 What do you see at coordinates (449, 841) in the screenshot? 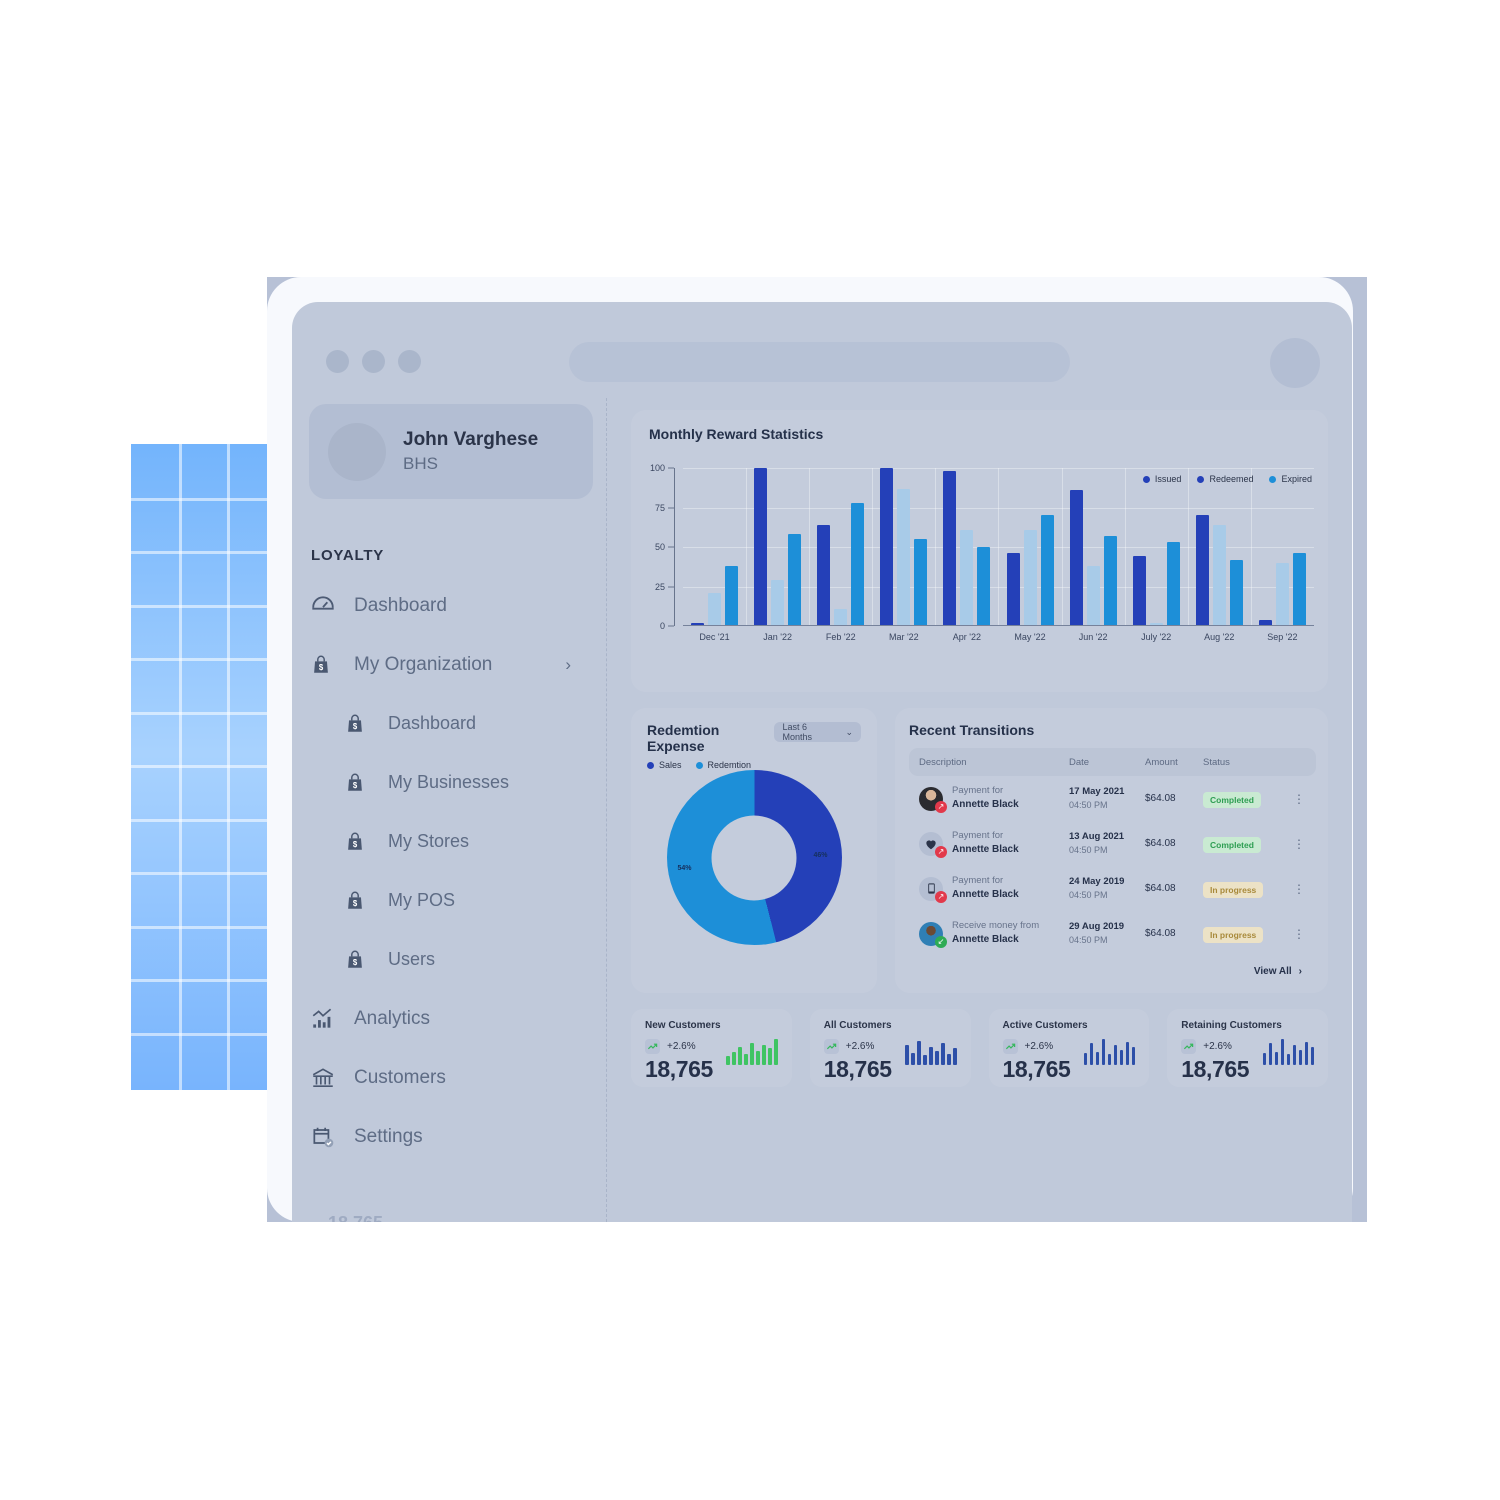
I see `sidebar-item-my-stores: $ My Stores` at bounding box center [449, 841].